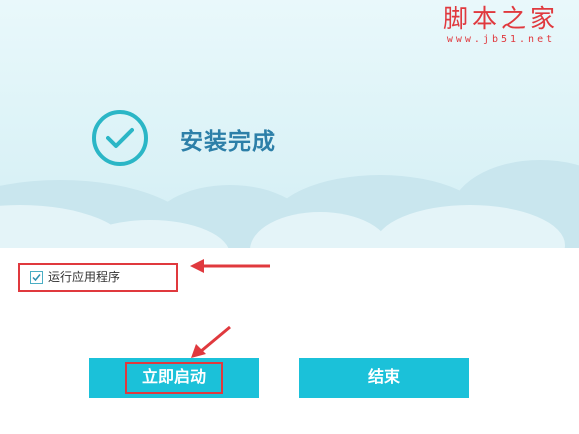 The width and height of the screenshot is (579, 434). I want to click on start-now-button: 立即启动, so click(174, 378).